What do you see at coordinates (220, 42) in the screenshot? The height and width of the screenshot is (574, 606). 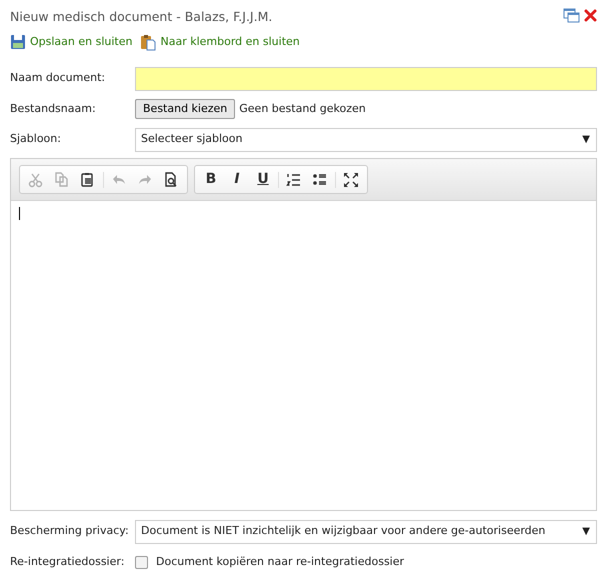 I see `action-link: Naar klembord en sluiten` at bounding box center [220, 42].